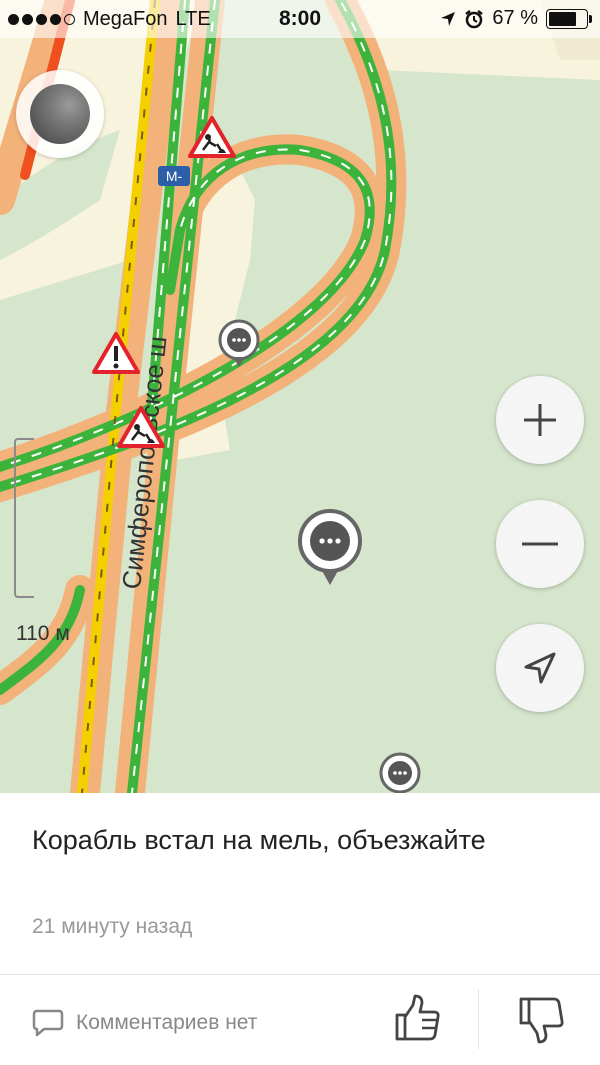  I want to click on comments-button: Комментариев нет, so click(144, 1023).